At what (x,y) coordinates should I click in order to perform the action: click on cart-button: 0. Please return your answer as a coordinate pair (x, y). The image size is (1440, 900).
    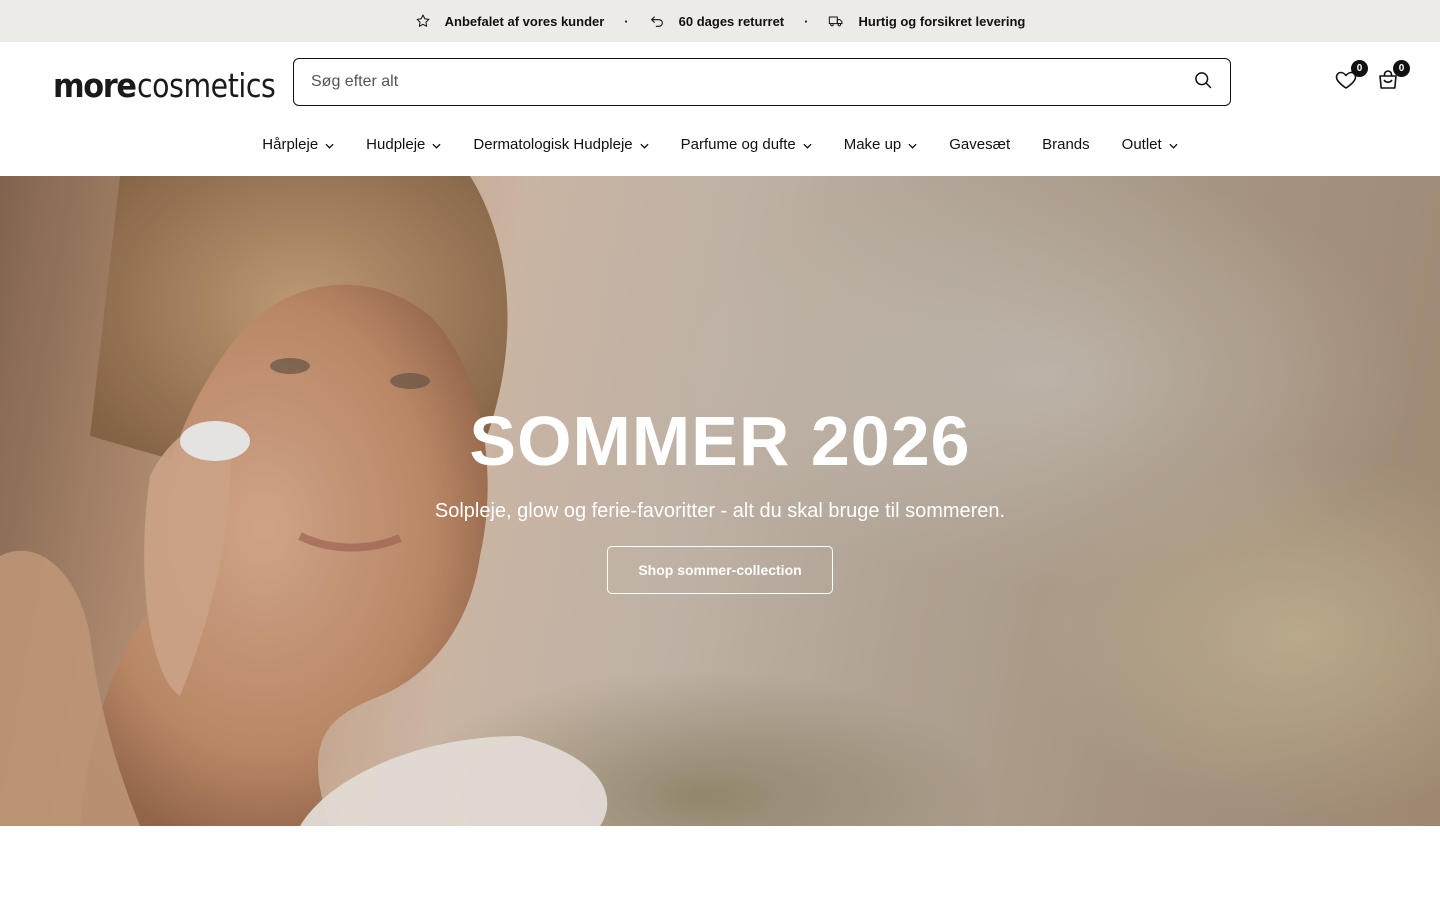
    Looking at the image, I should click on (1393, 76).